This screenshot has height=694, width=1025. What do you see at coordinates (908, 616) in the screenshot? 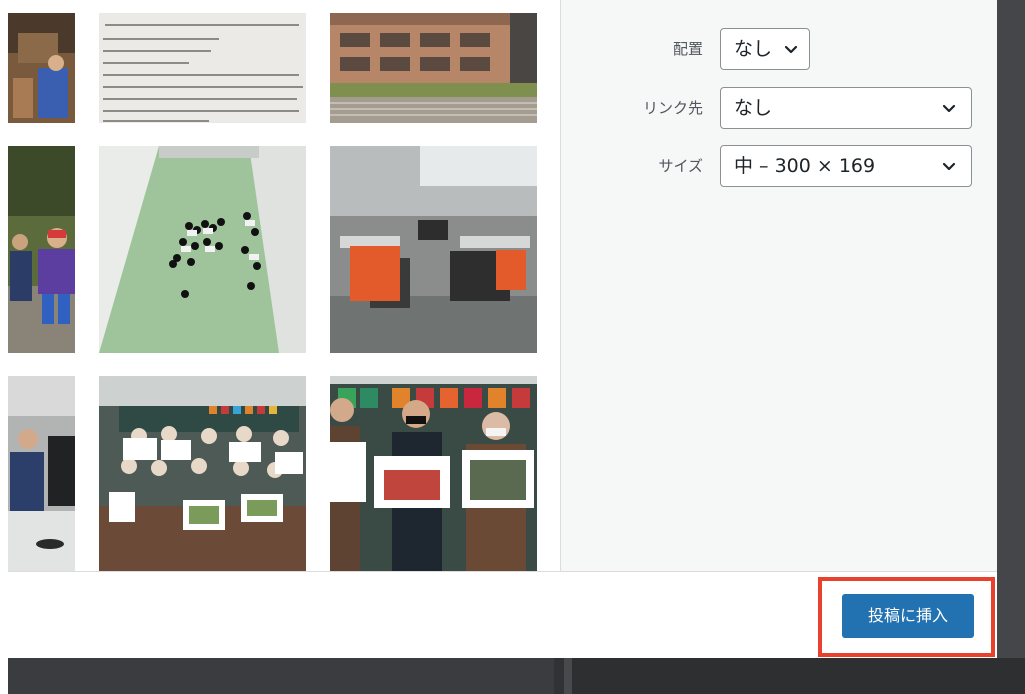
I see `insert-into-post-button: 投稿に挿入` at bounding box center [908, 616].